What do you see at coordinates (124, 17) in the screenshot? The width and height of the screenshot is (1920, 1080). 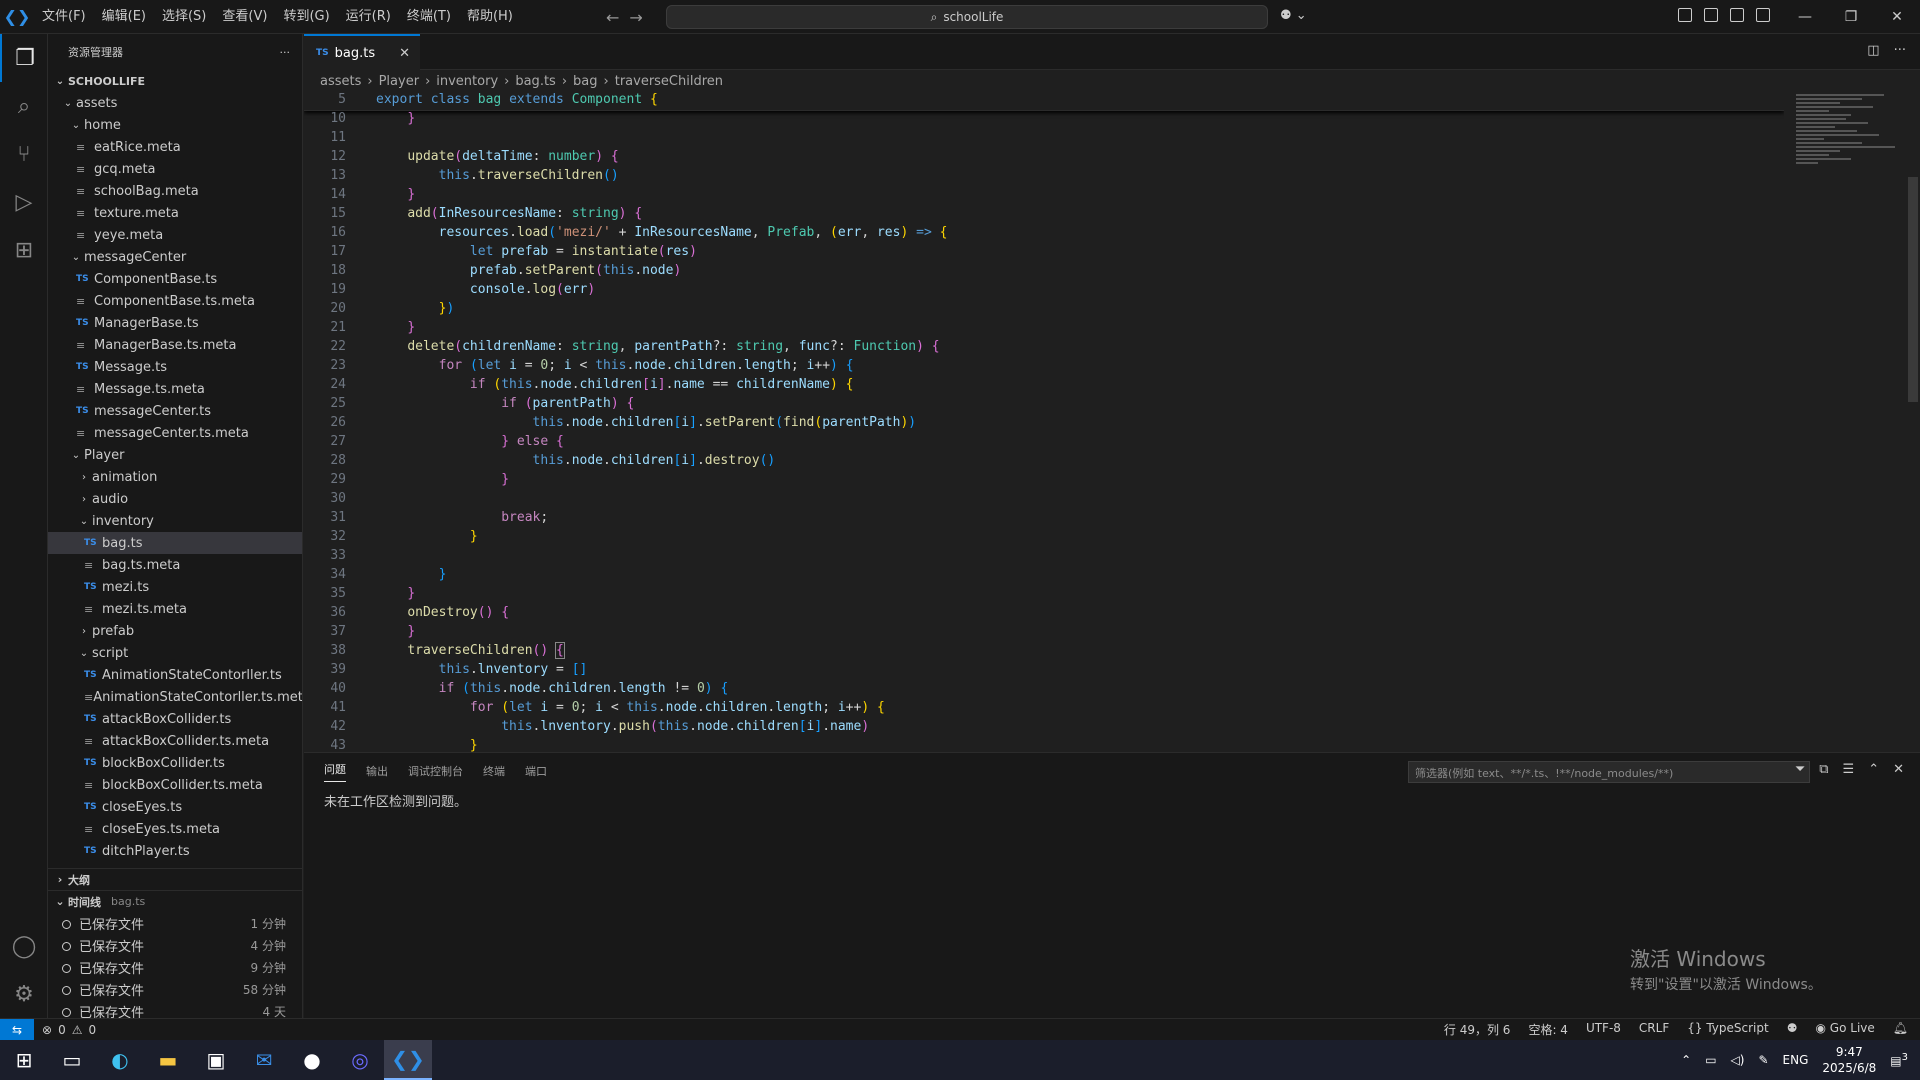 I see `menu-item: 编辑(E)` at bounding box center [124, 17].